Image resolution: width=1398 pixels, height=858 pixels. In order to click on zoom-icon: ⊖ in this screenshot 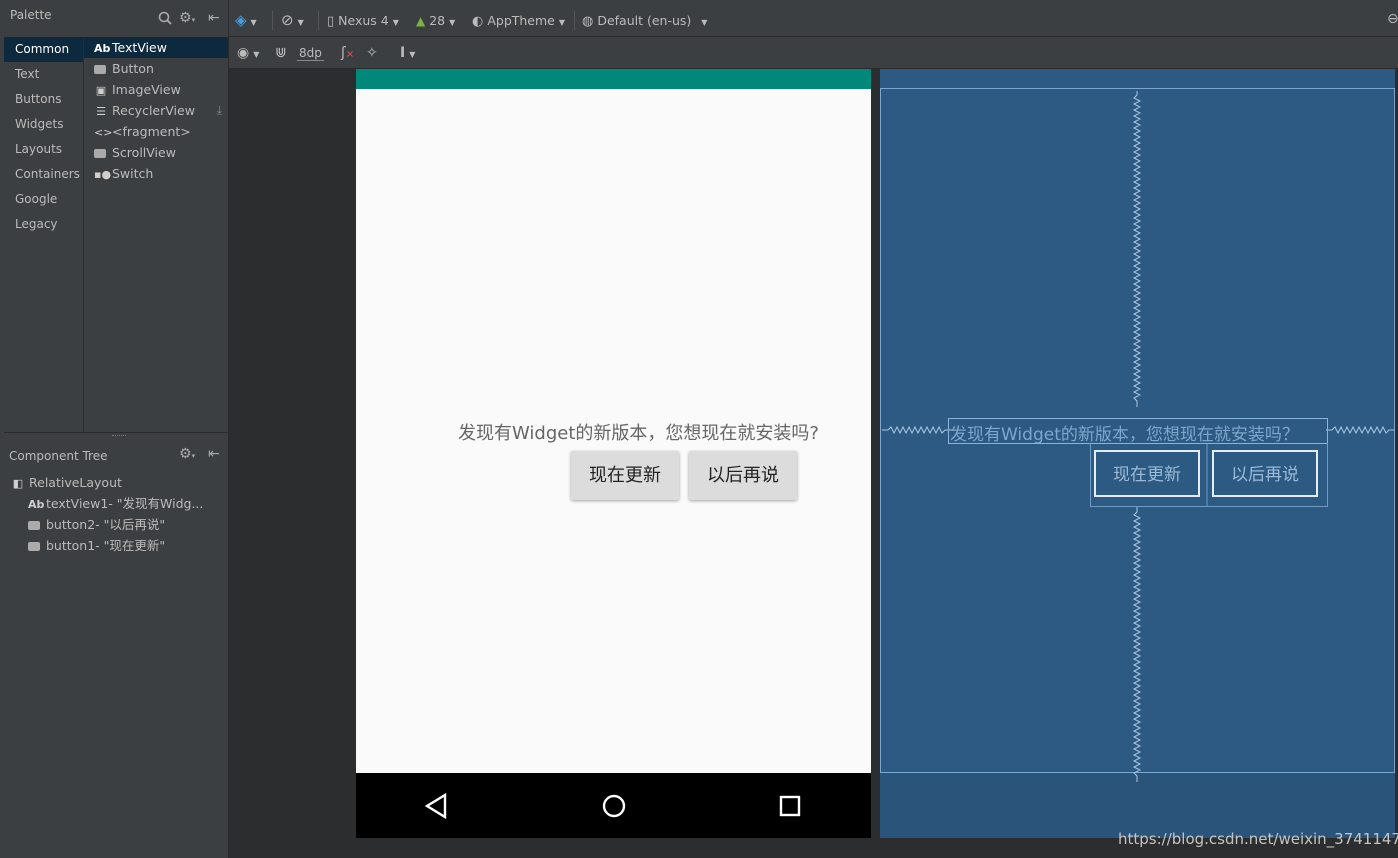, I will do `click(1392, 19)`.